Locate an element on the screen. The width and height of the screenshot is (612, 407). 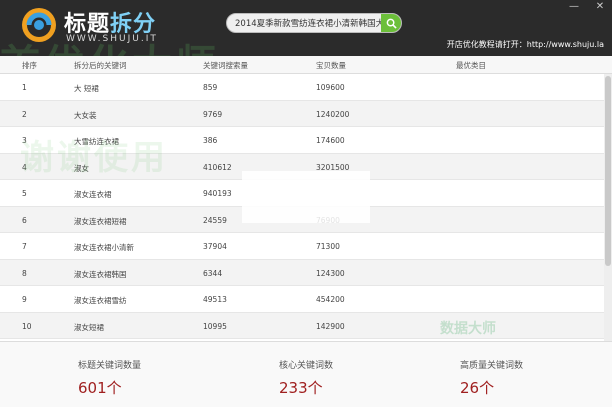
corner-watermark: 数据大师 is located at coordinates (468, 329).